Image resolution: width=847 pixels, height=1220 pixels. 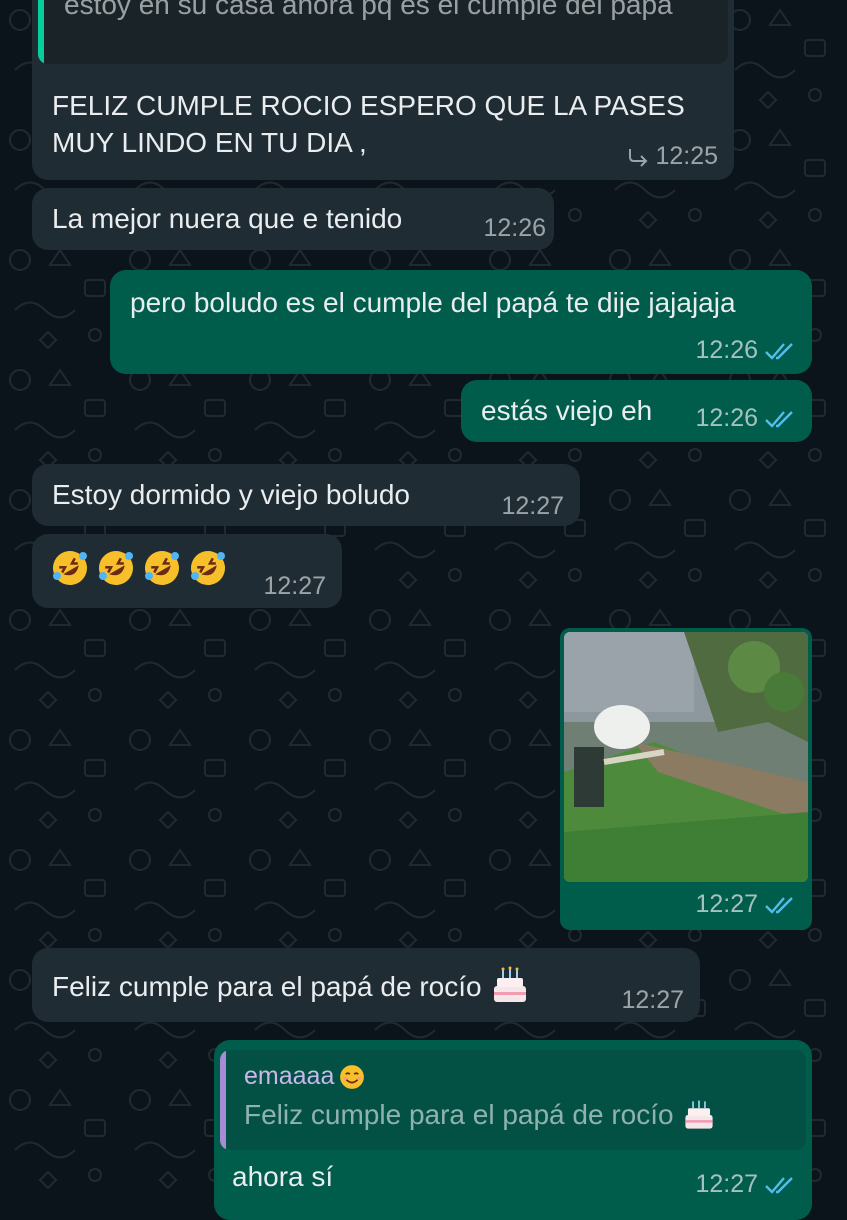 I want to click on message-text: Estoy dormido y viejo boludo, so click(x=231, y=494).